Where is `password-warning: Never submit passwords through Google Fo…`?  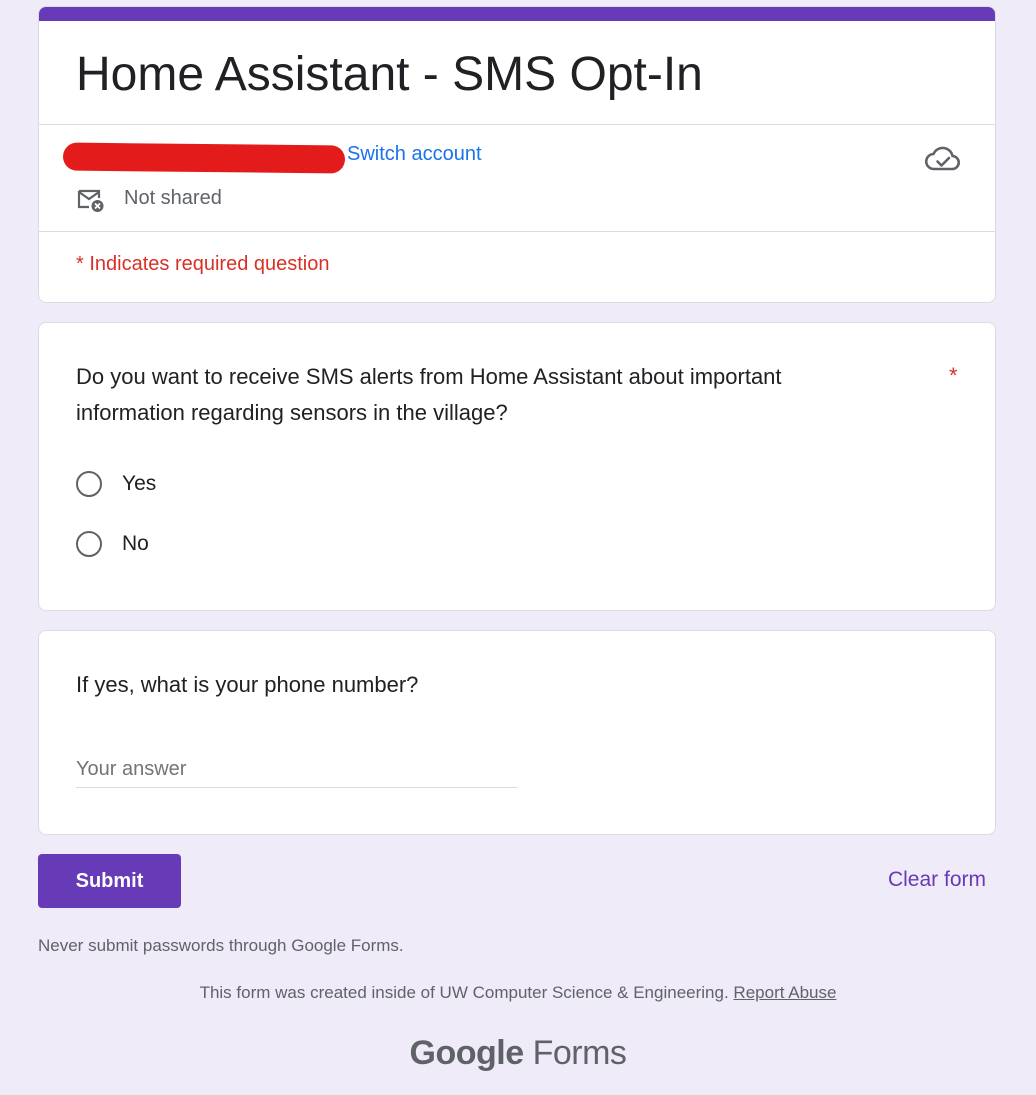
password-warning: Never submit passwords through Google Fo… is located at coordinates (221, 945).